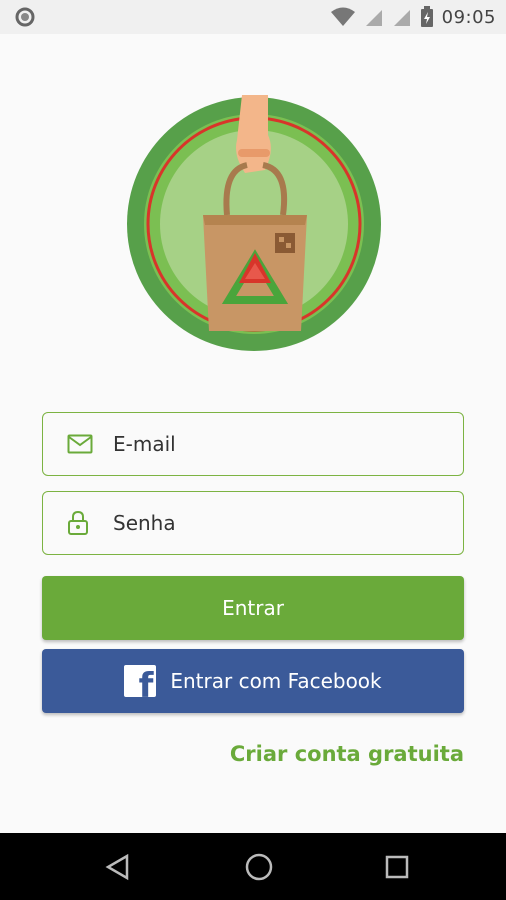  What do you see at coordinates (254, 223) in the screenshot?
I see `app-logo` at bounding box center [254, 223].